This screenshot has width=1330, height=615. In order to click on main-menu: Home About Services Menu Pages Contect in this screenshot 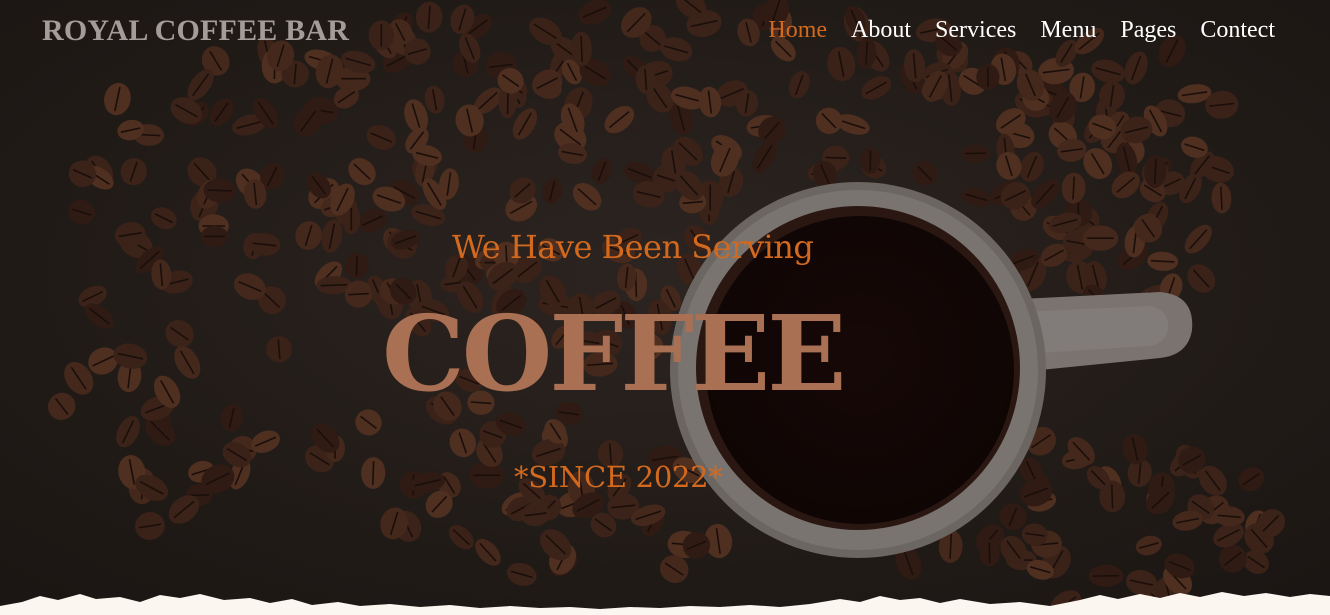, I will do `click(1021, 30)`.